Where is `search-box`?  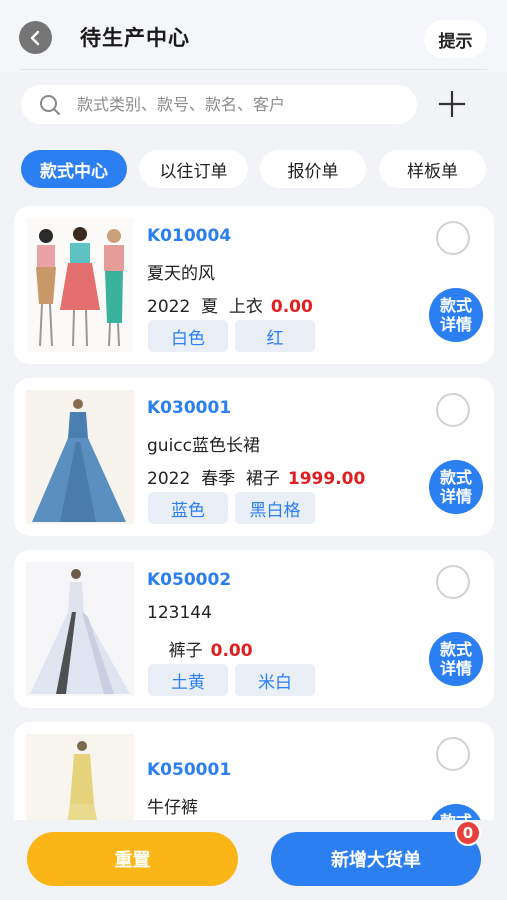
search-box is located at coordinates (219, 104).